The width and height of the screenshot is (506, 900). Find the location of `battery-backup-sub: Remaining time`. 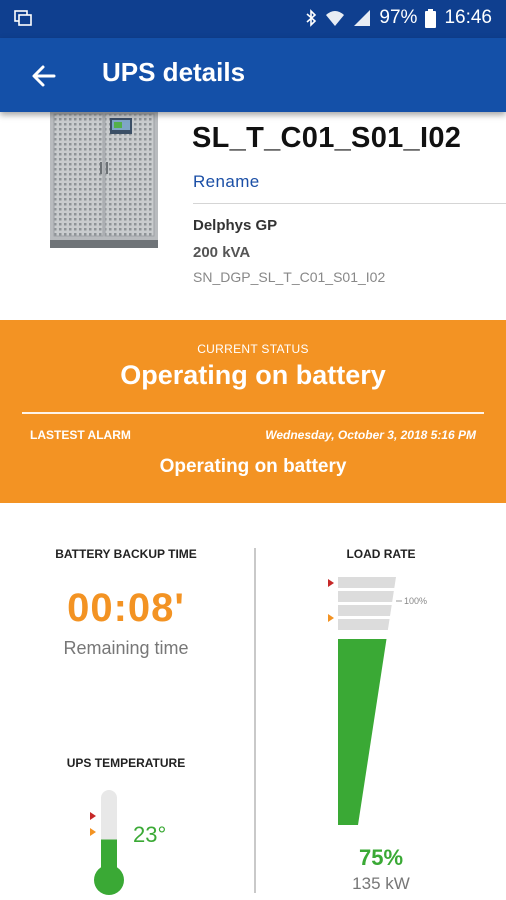

battery-backup-sub: Remaining time is located at coordinates (126, 648).